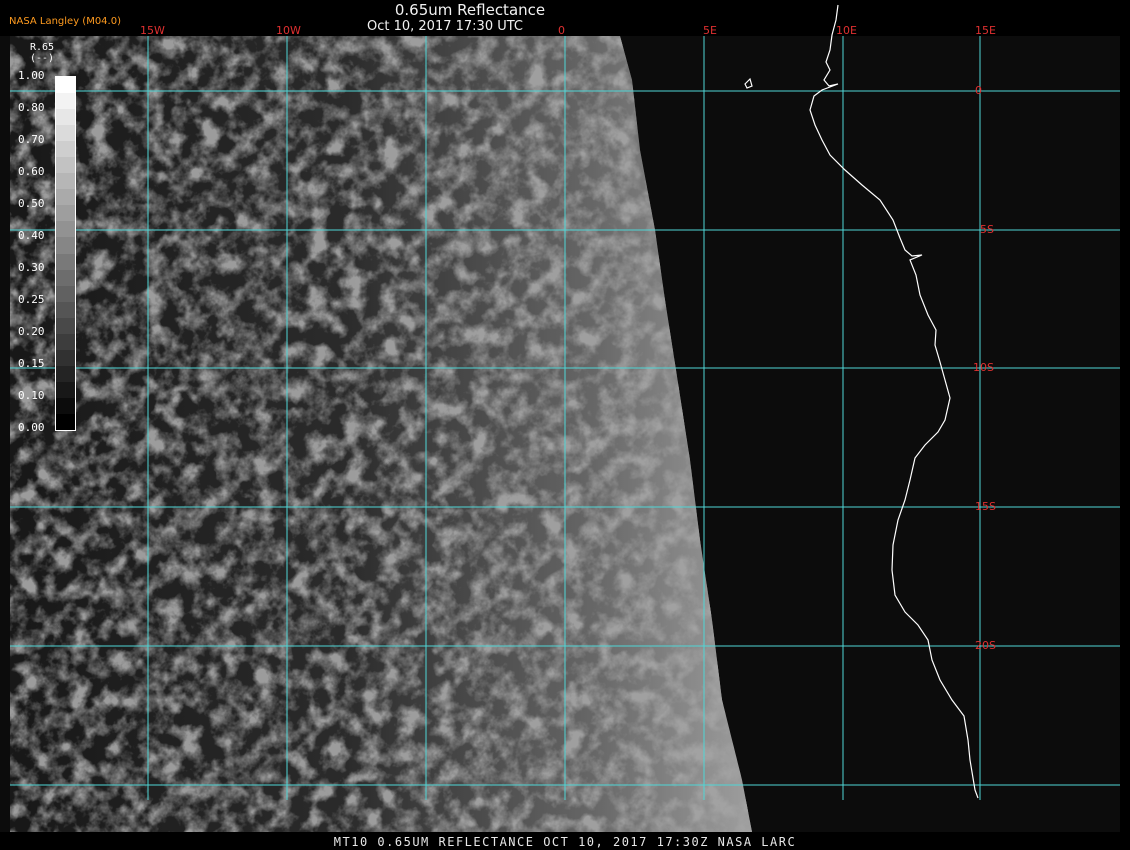  What do you see at coordinates (987, 229) in the screenshot?
I see `lat-label-5s: 5S` at bounding box center [987, 229].